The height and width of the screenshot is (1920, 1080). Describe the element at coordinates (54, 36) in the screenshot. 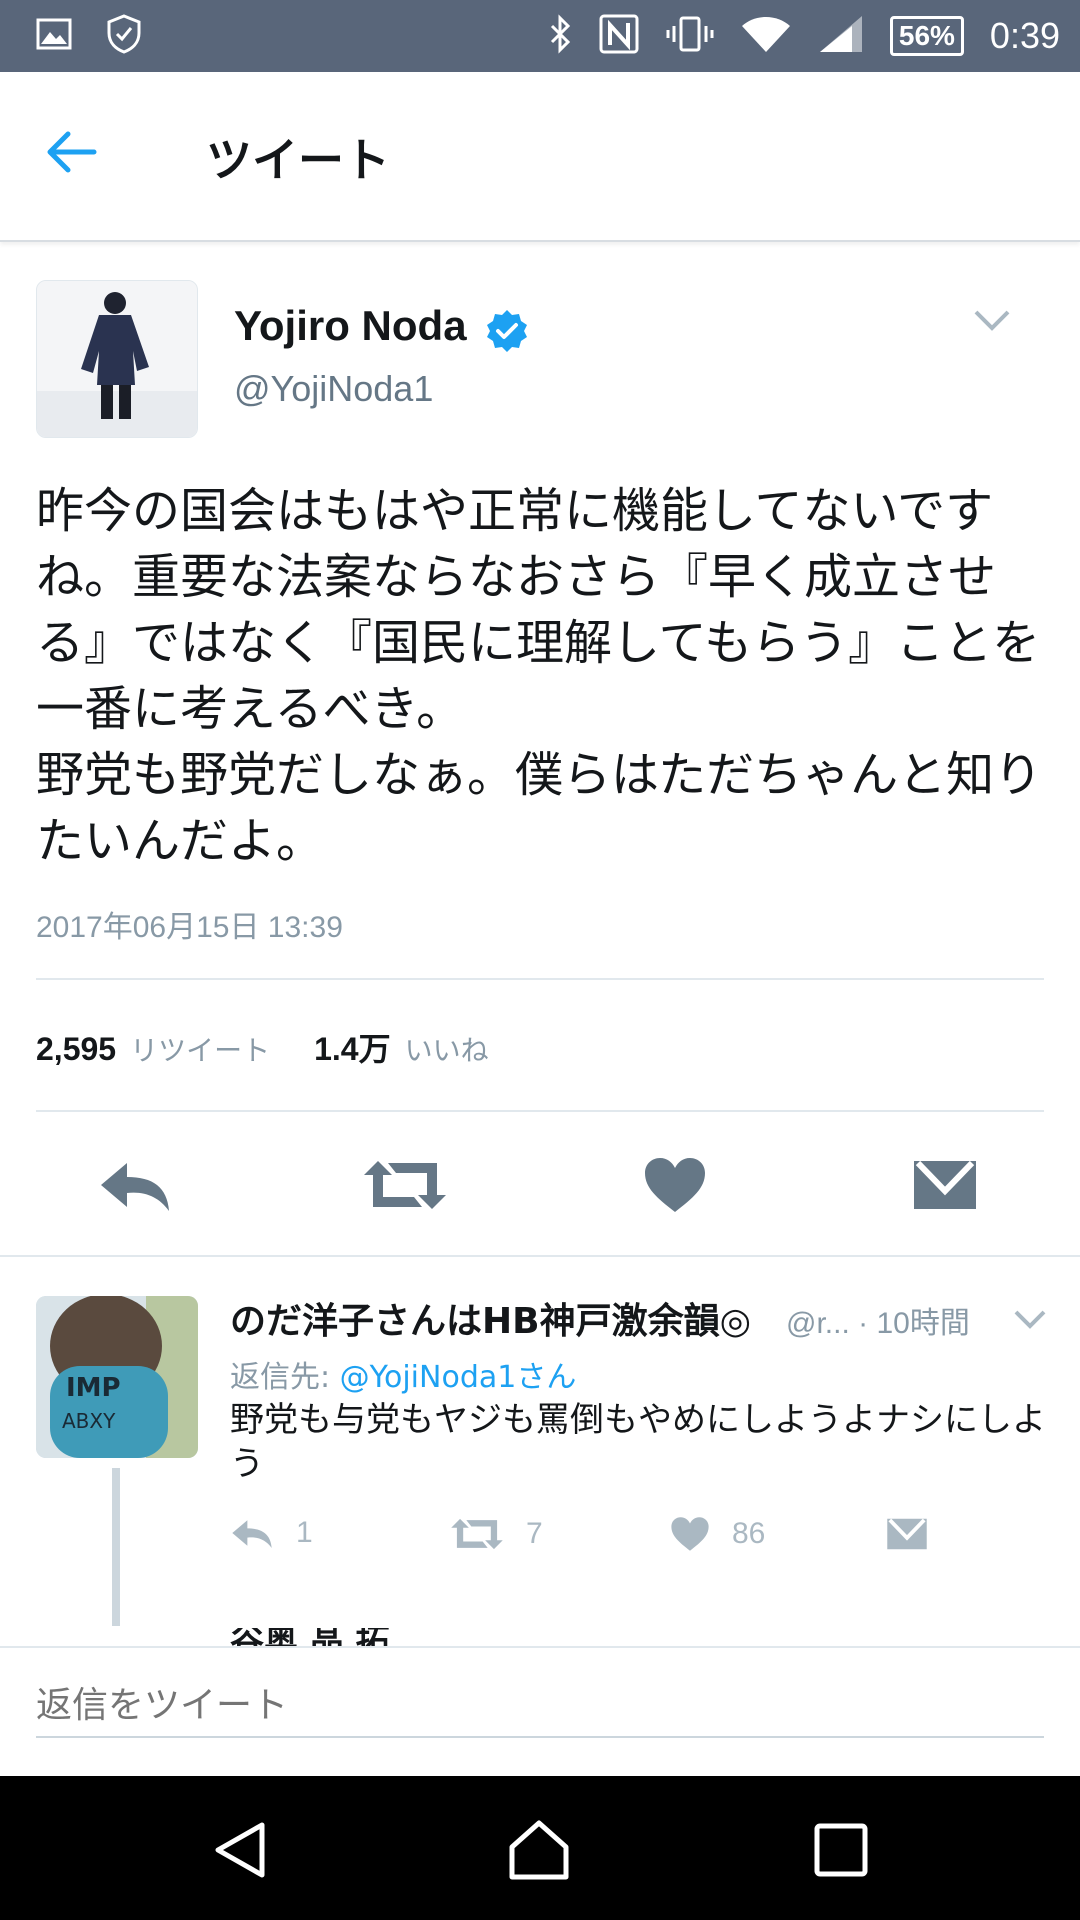

I see `image-icon` at that location.